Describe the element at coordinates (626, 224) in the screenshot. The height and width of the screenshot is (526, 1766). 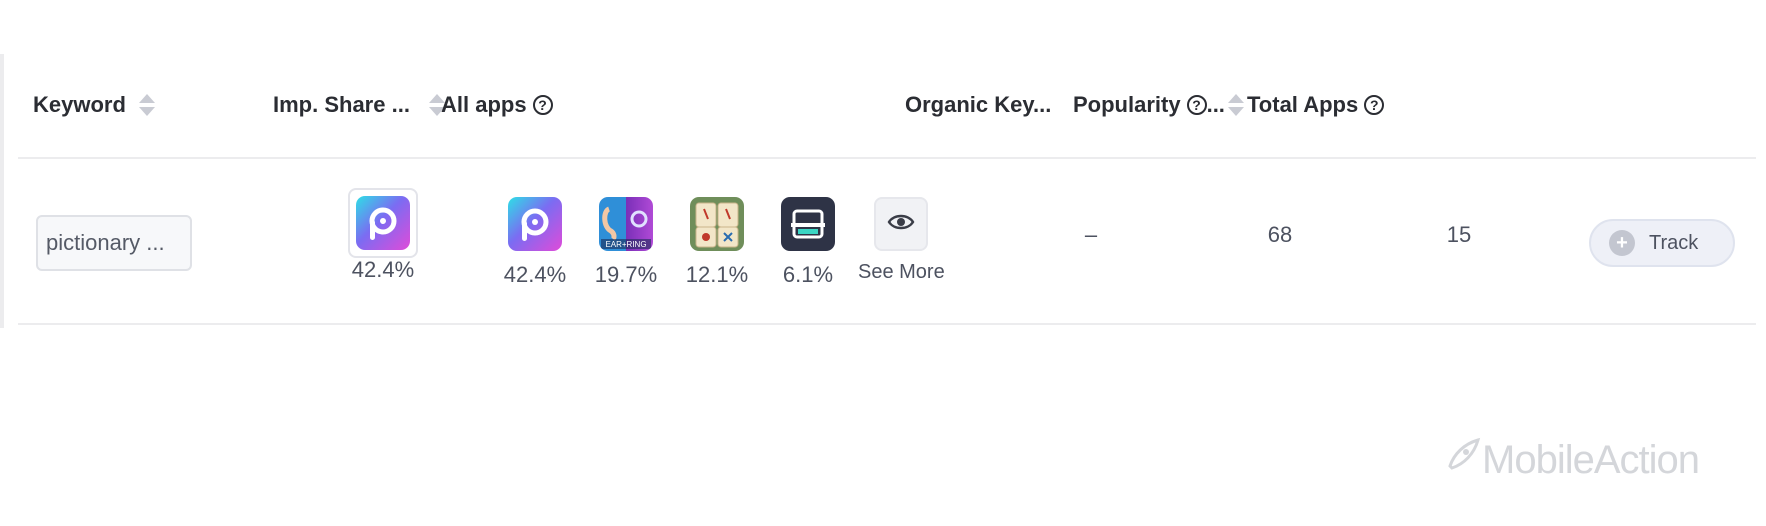
I see `ear-ring-icon: EAR+RING` at that location.